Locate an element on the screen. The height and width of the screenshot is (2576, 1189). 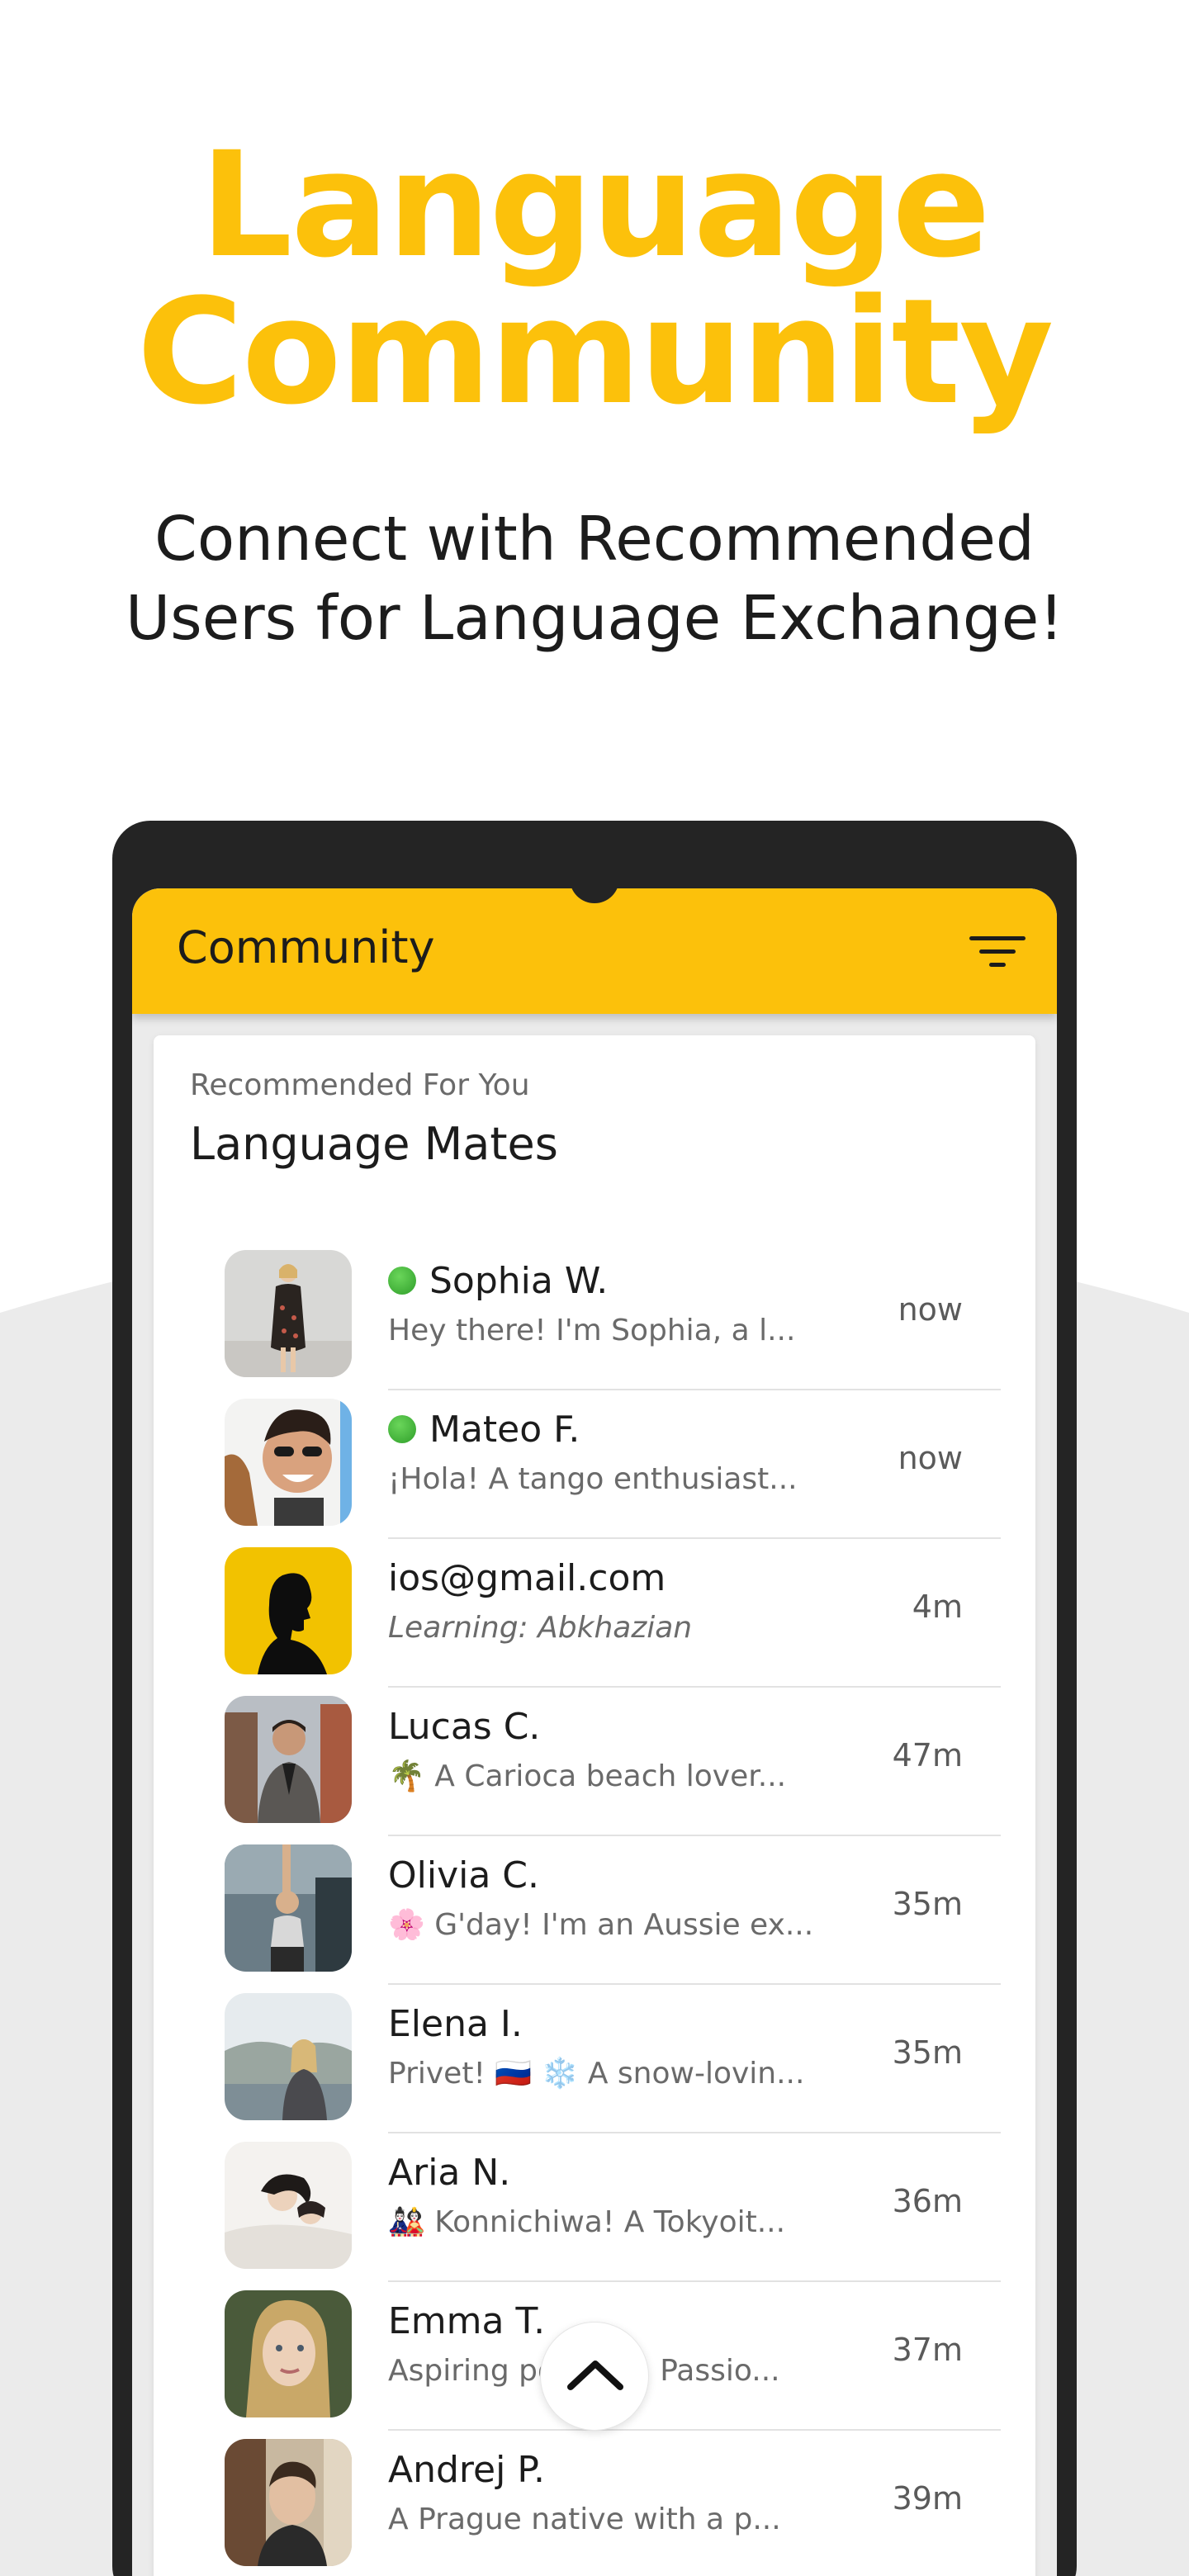
scroll-to-top-button is located at coordinates (594, 2376).